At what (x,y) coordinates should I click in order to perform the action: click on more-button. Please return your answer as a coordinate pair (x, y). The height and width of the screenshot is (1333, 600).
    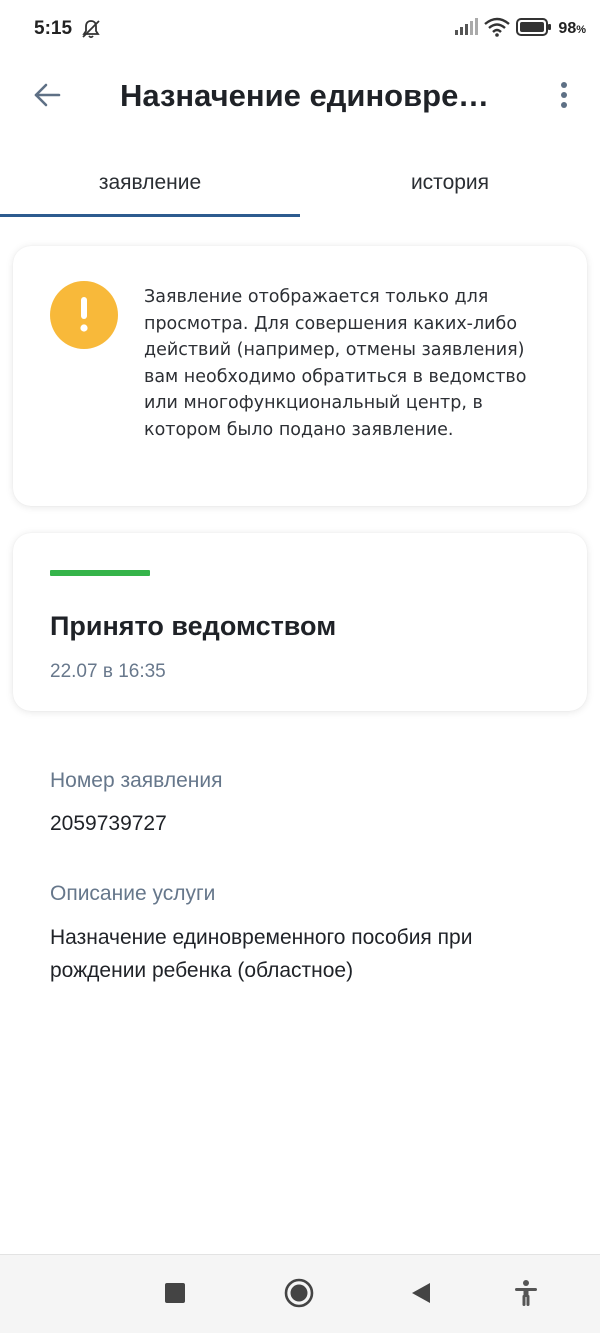
    Looking at the image, I should click on (564, 97).